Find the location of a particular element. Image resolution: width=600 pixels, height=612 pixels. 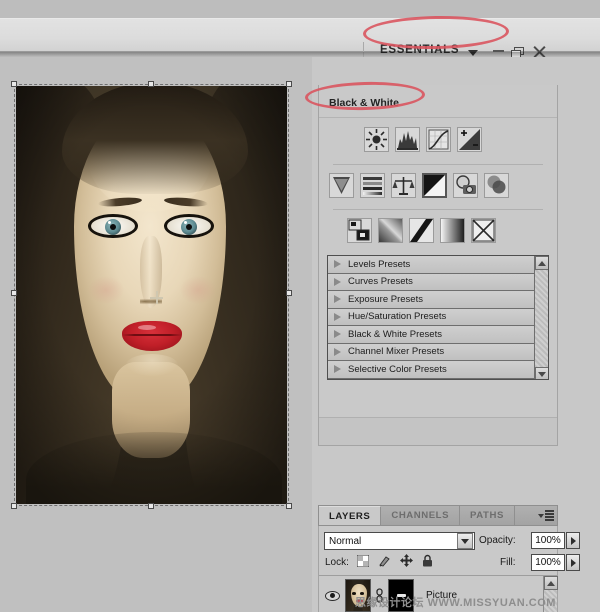

lock-icon-group is located at coordinates (394, 563).